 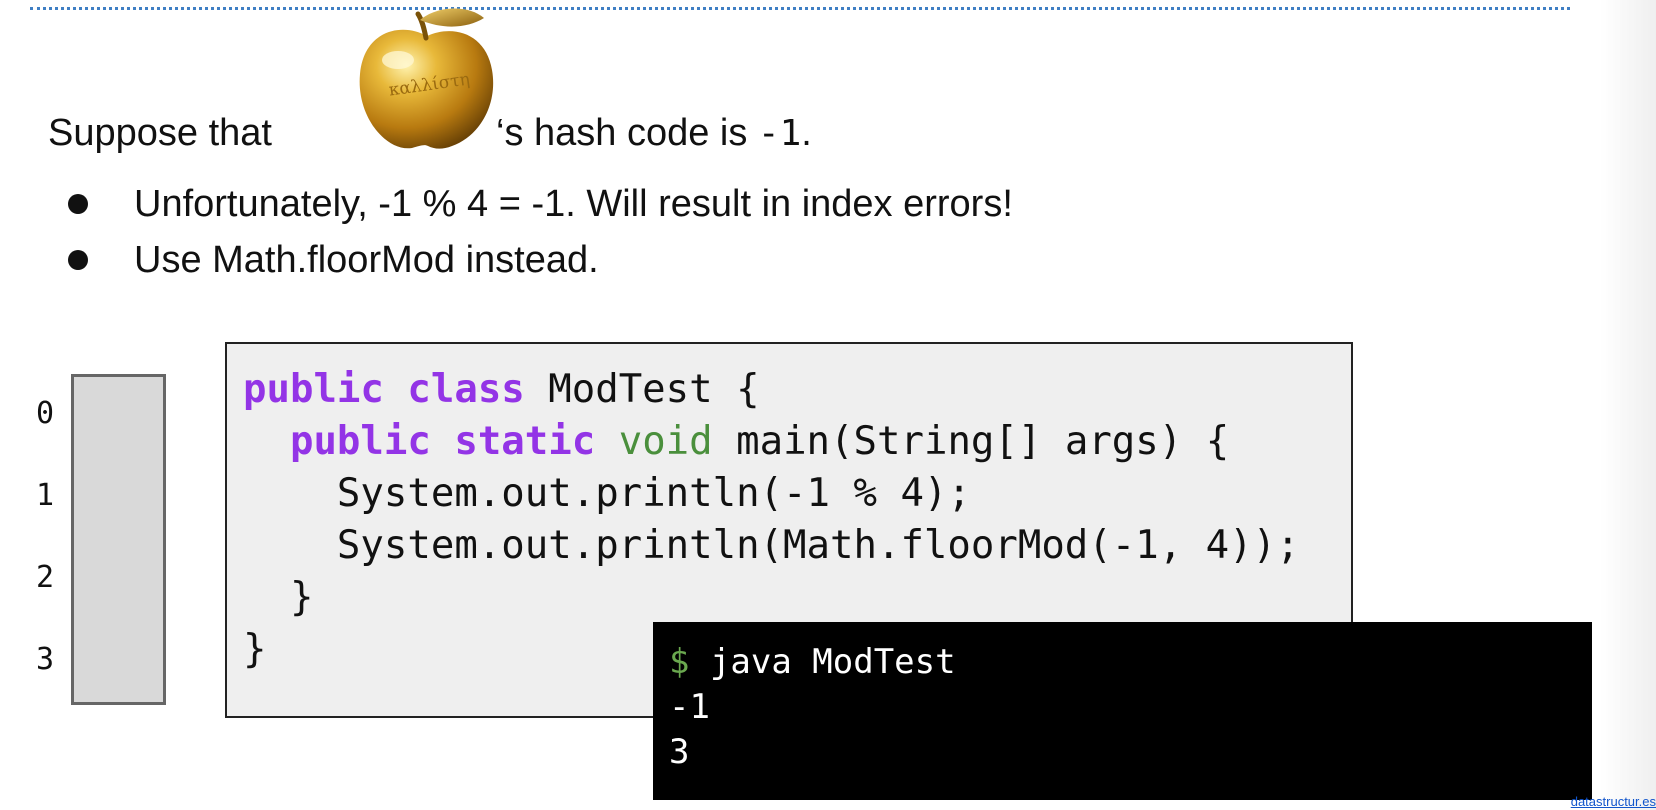 I want to click on intro-after-image: ‘s hash code is, so click(x=627, y=133).